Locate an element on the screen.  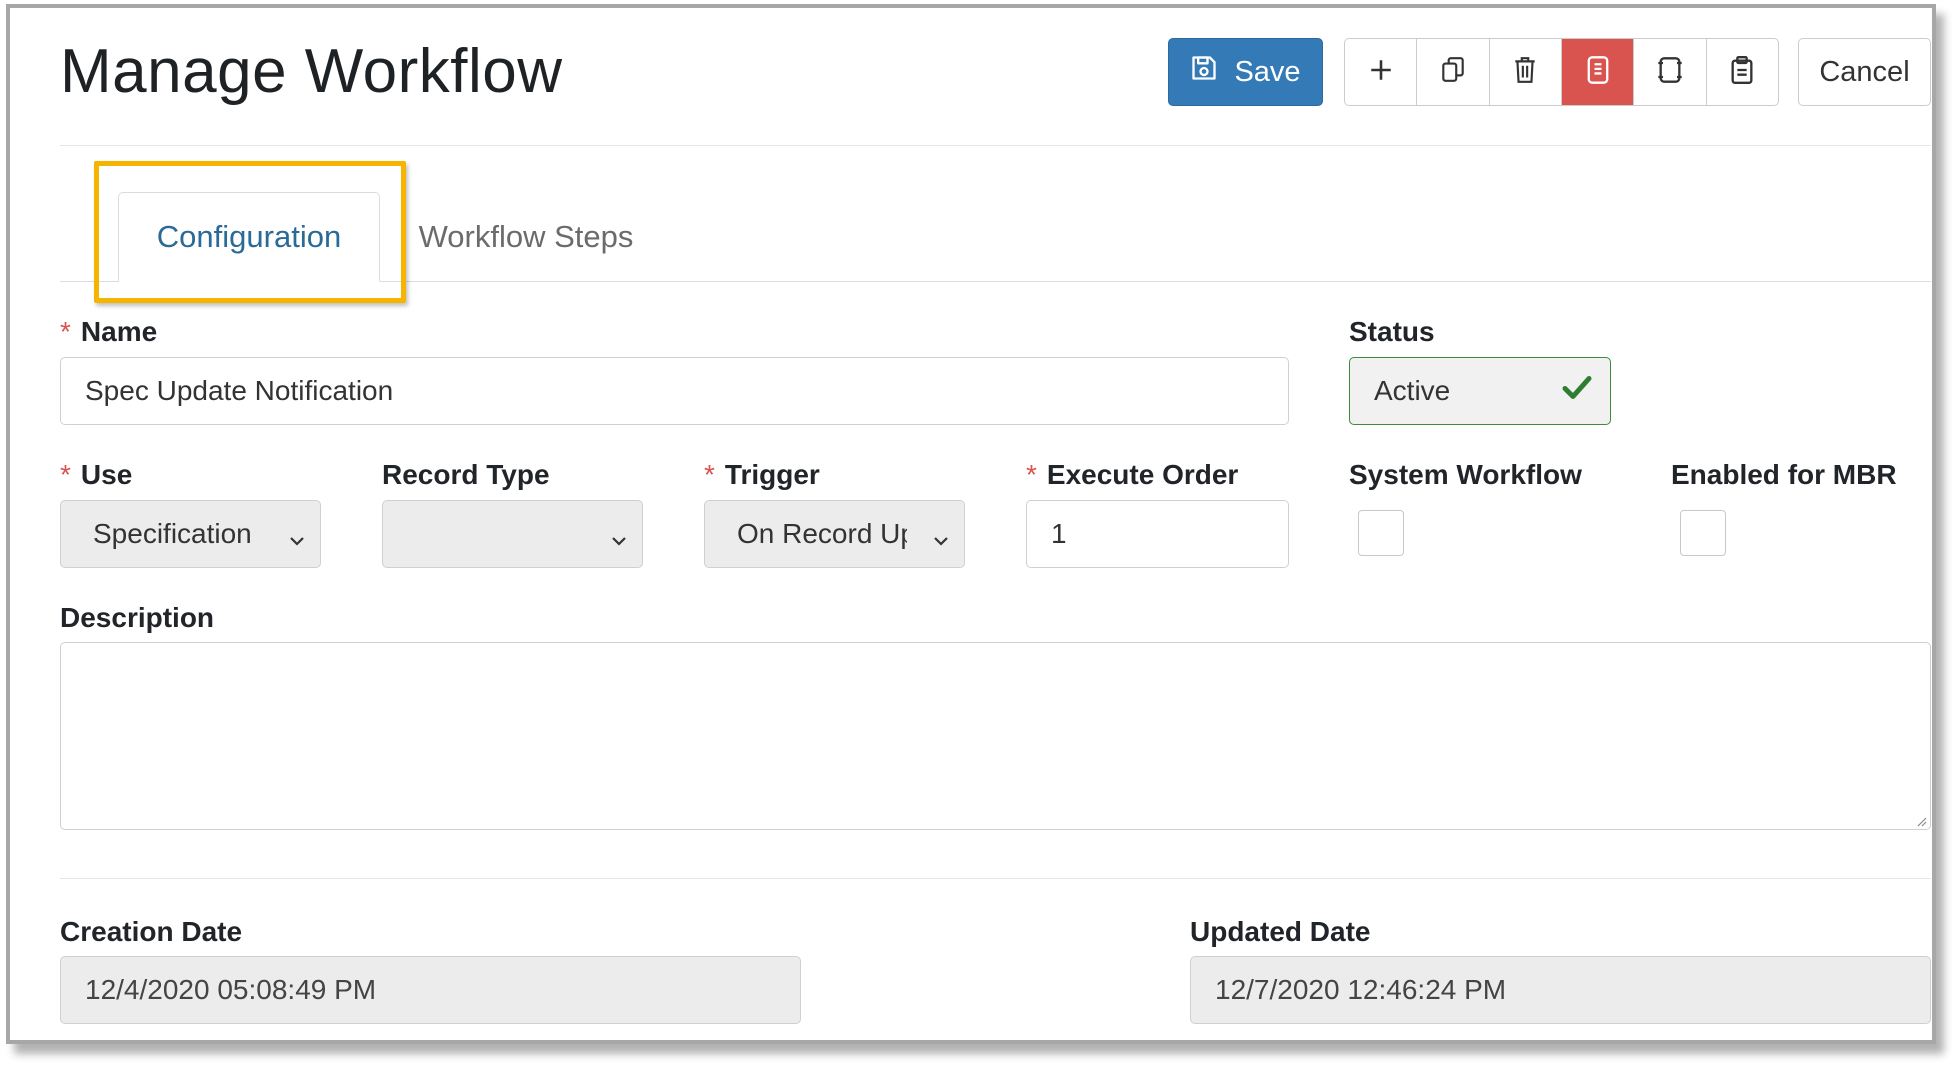
tab-workflow-steps: Workflow Steps is located at coordinates (526, 237).